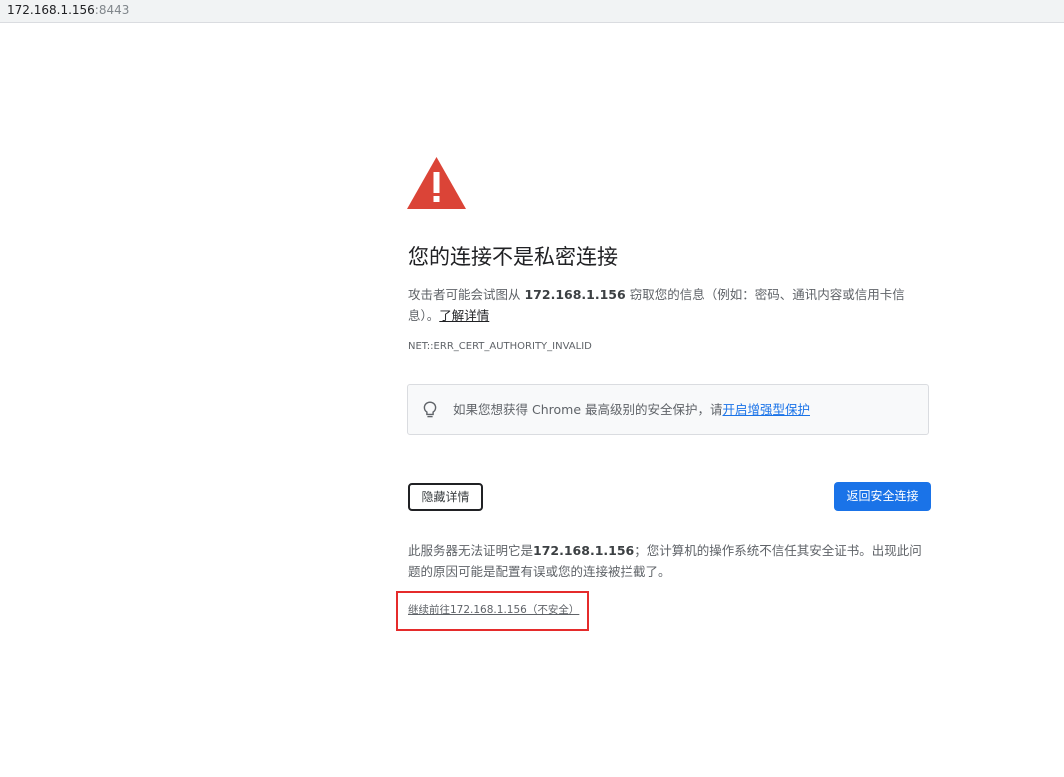 This screenshot has height=777, width=1064. What do you see at coordinates (51, 10) in the screenshot?
I see `url-host: 172.168.1.156` at bounding box center [51, 10].